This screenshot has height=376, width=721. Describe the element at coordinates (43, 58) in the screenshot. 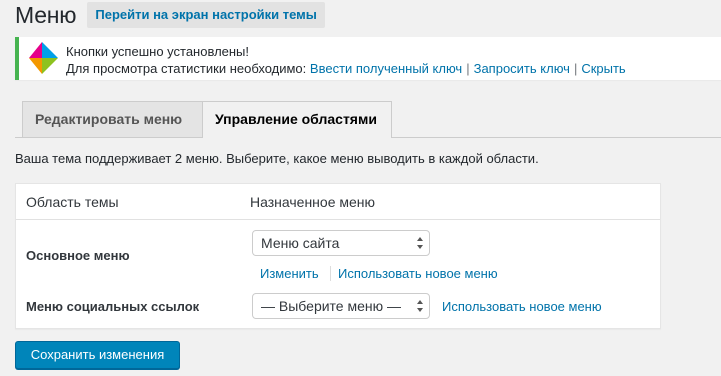

I see `share-buttons-logo-icon` at that location.